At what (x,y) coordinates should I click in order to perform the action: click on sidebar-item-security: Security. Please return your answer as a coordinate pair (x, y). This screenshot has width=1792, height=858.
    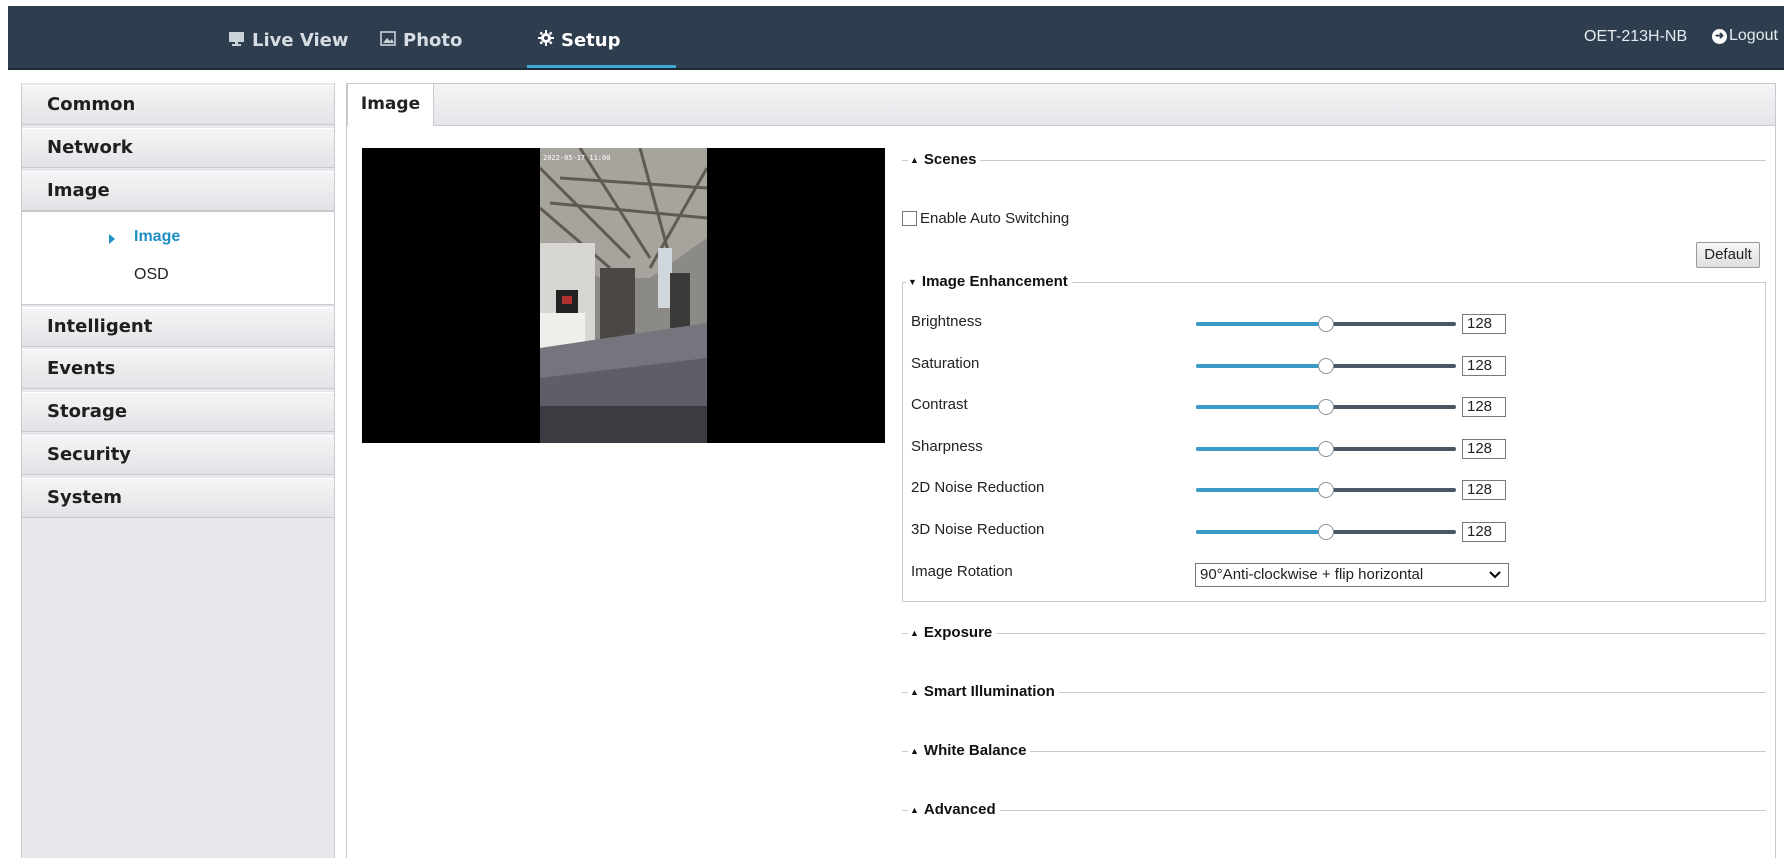
    Looking at the image, I should click on (178, 455).